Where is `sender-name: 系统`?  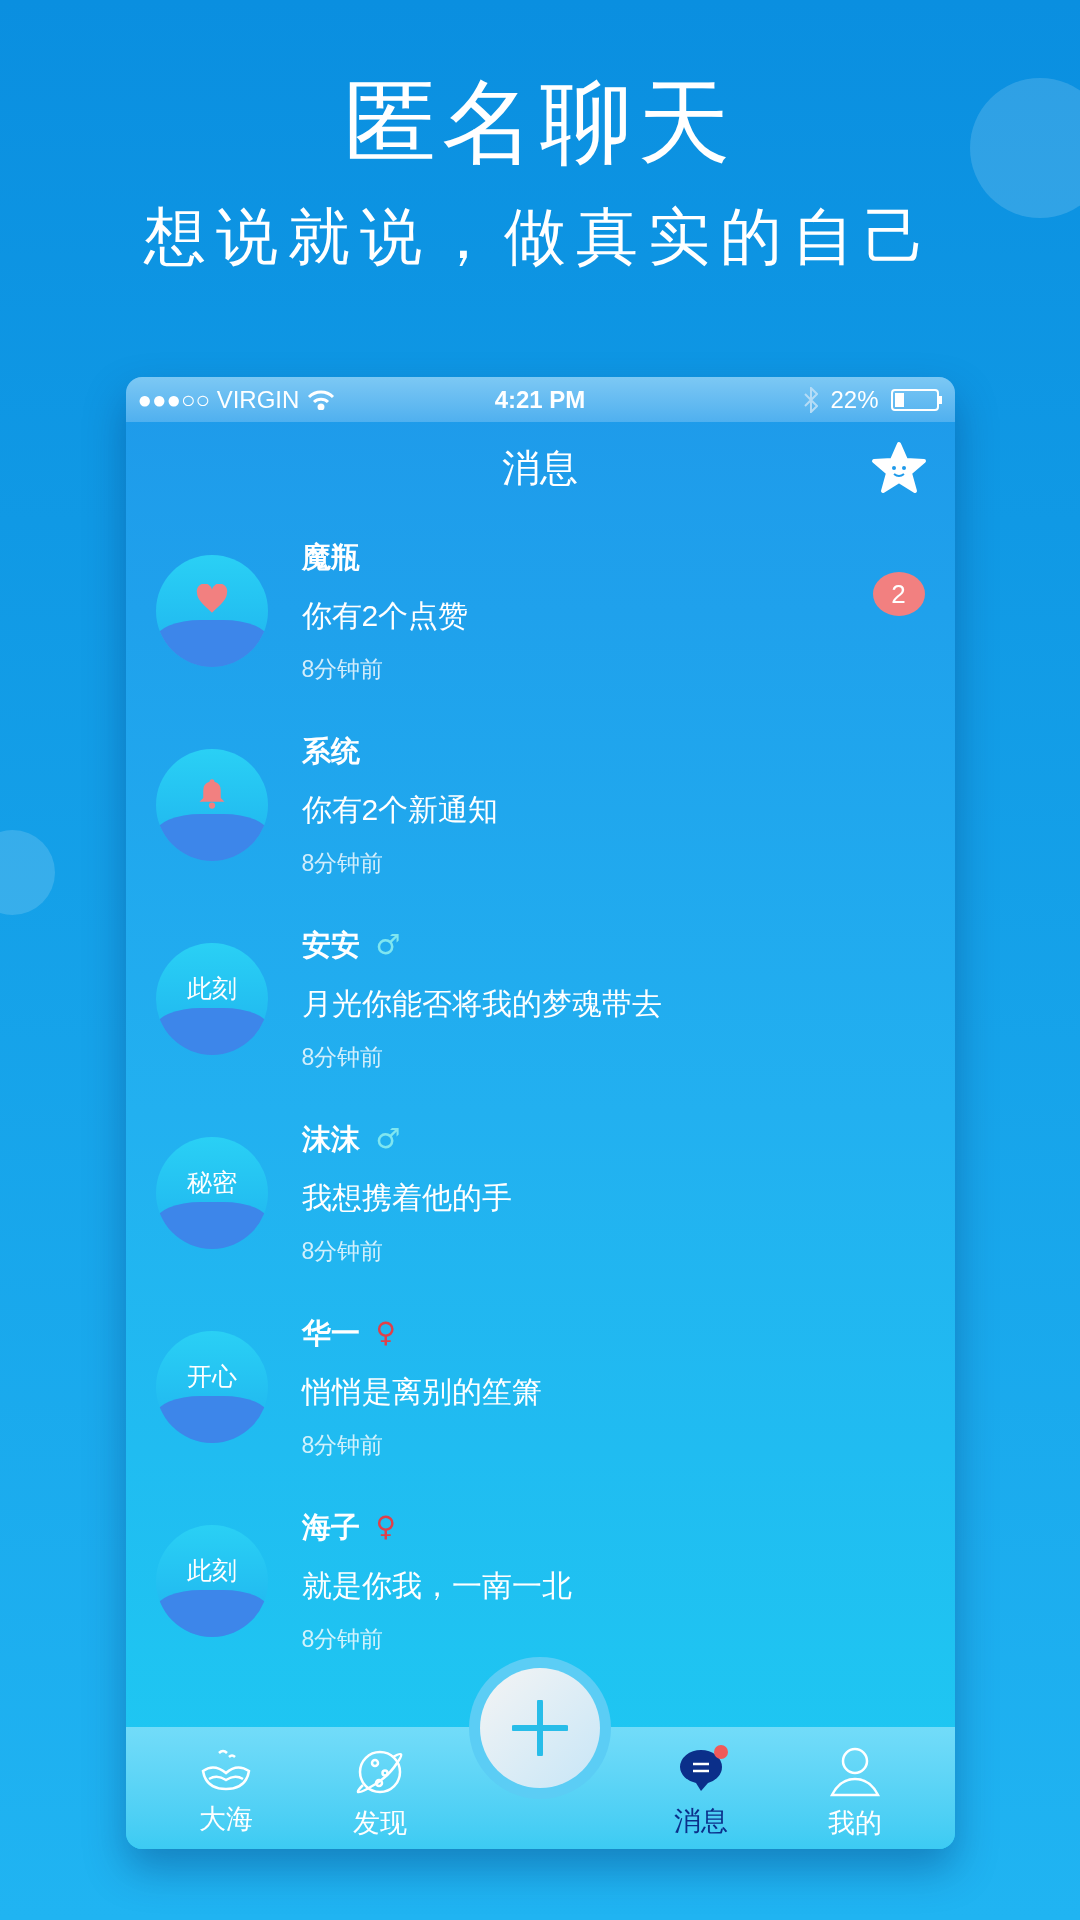
sender-name: 系统 is located at coordinates (330, 751).